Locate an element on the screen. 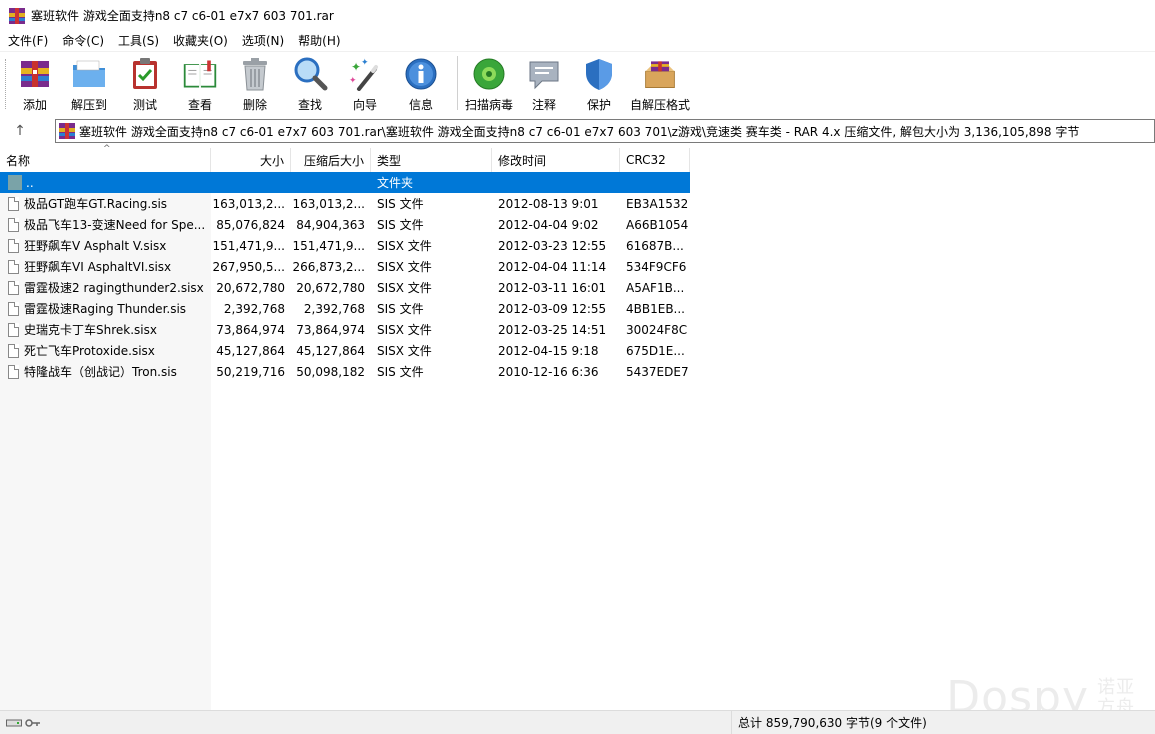 The width and height of the screenshot is (1155, 734). menu-bar: 文件(F) 命令(C) 工具(S) 收藏夹(O) 选项(N) 帮助(H) is located at coordinates (577, 40).